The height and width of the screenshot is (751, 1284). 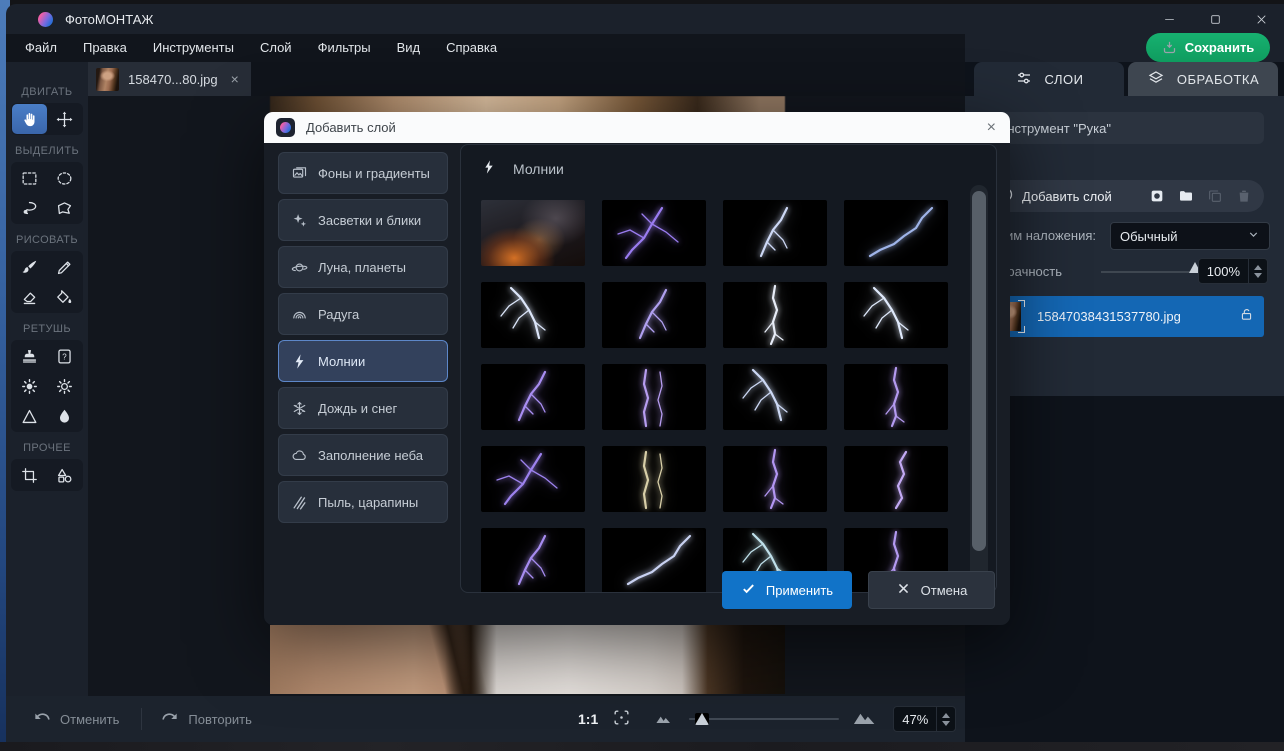 What do you see at coordinates (409, 48) in the screenshot?
I see `menu-item-view: Вид` at bounding box center [409, 48].